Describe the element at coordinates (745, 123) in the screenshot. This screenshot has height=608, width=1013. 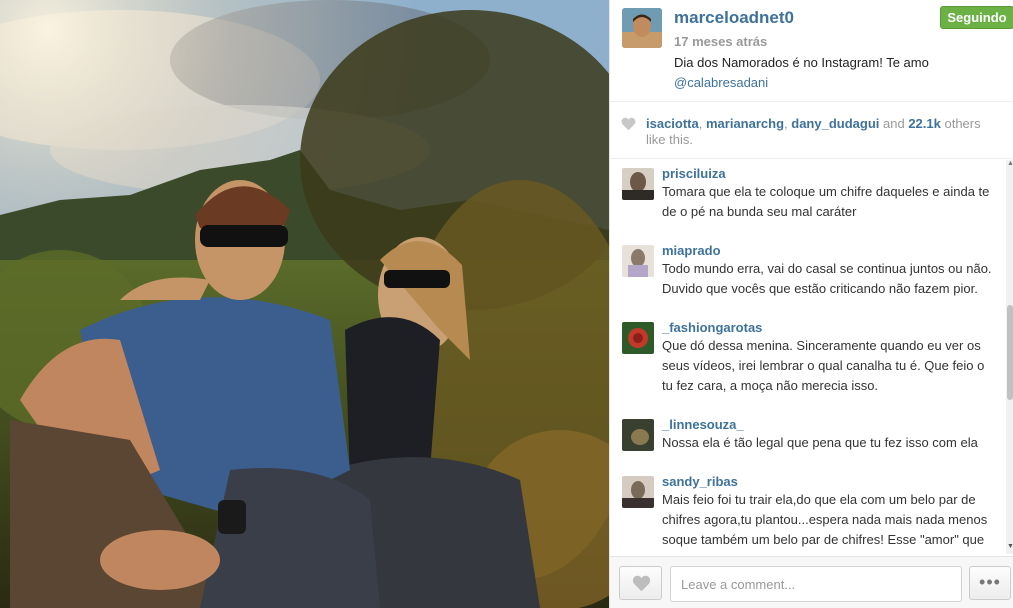
I see `liker-marianarchg: marianarchg` at that location.